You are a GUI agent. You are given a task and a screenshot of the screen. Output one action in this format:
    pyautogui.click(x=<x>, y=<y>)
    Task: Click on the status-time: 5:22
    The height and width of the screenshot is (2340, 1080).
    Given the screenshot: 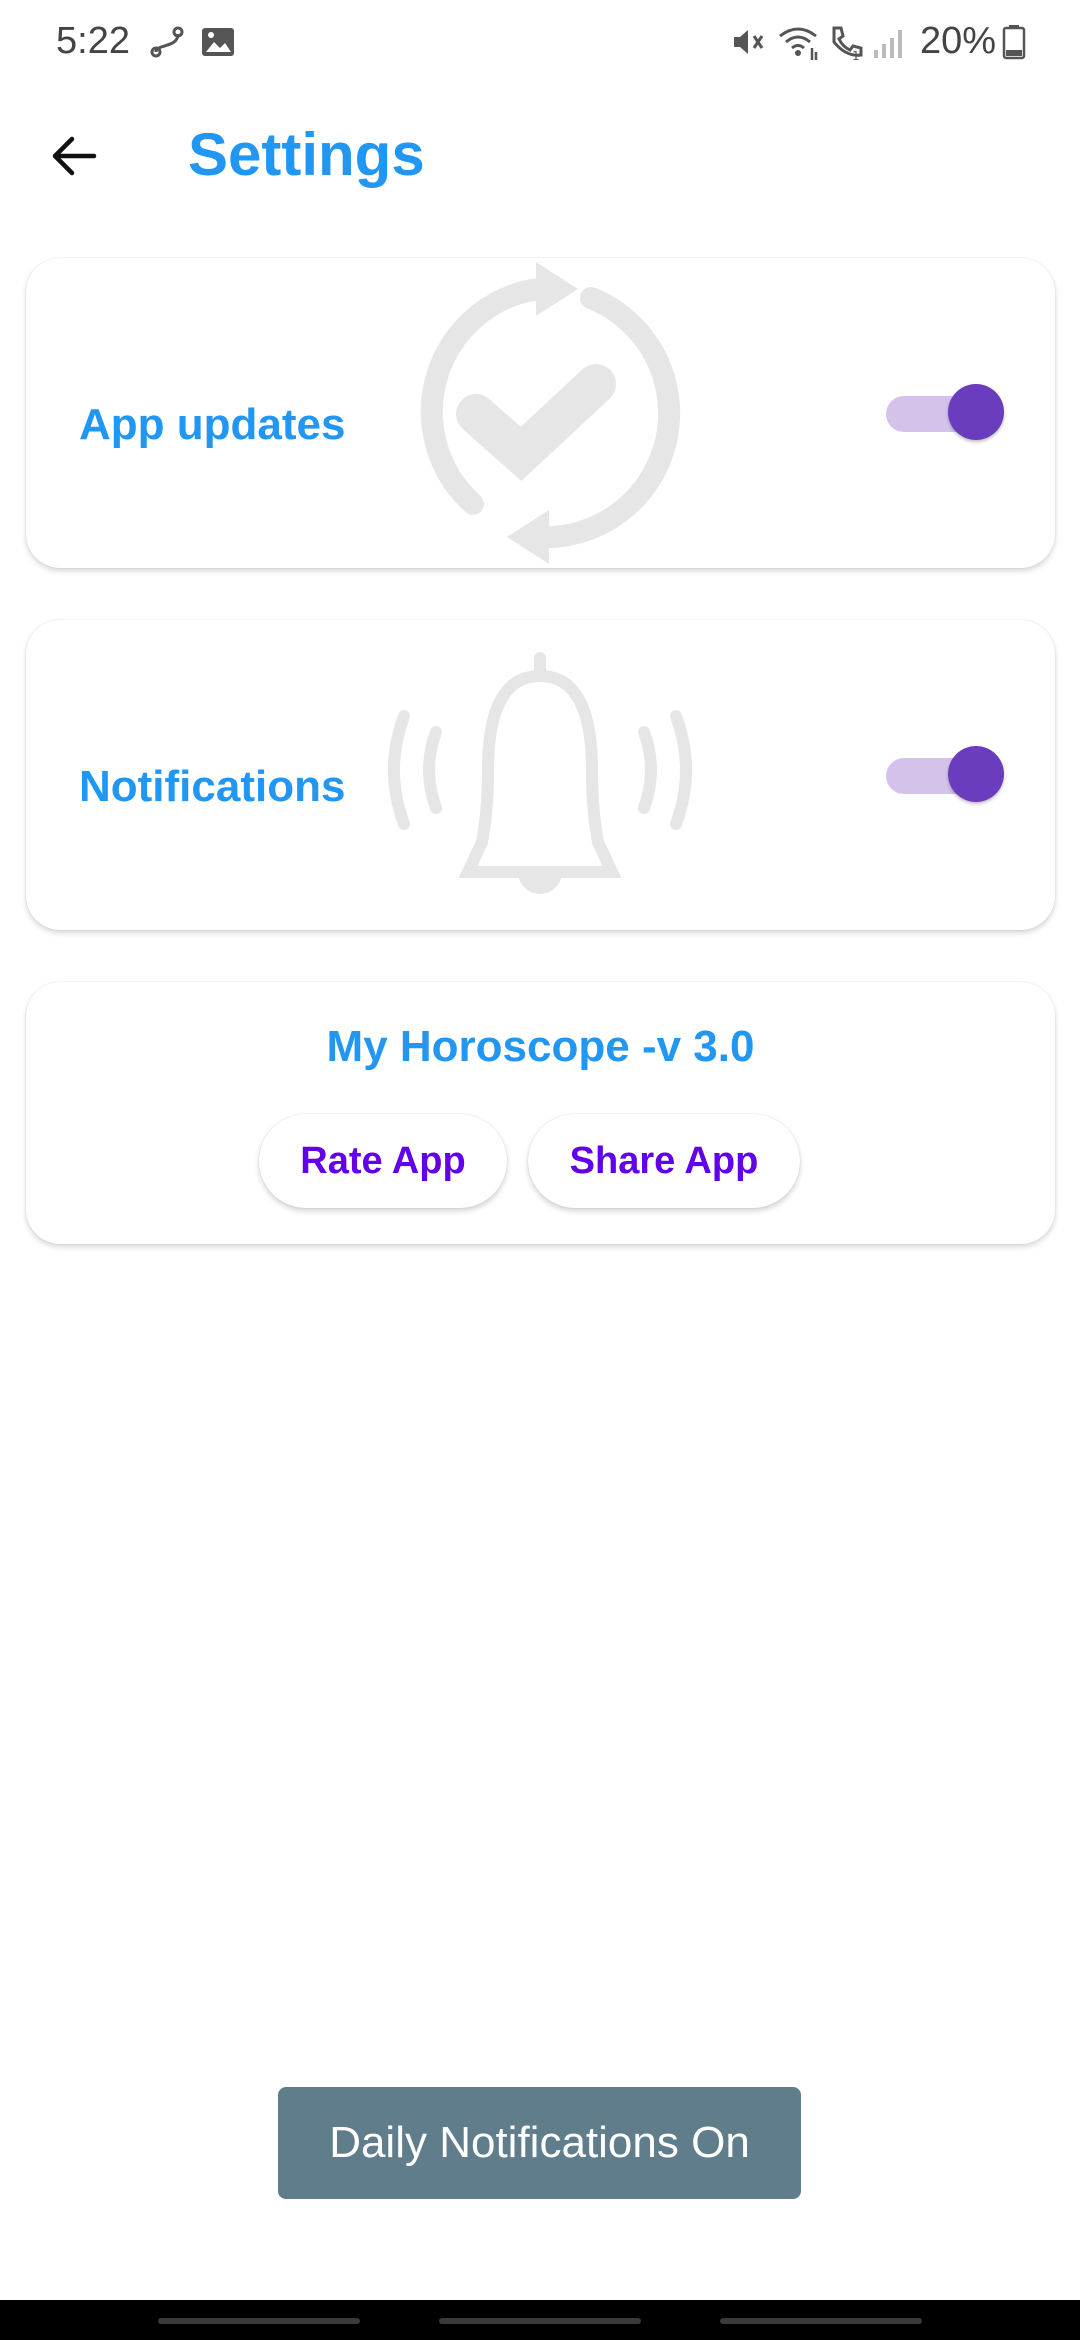 What is the action you would take?
    pyautogui.click(x=93, y=41)
    